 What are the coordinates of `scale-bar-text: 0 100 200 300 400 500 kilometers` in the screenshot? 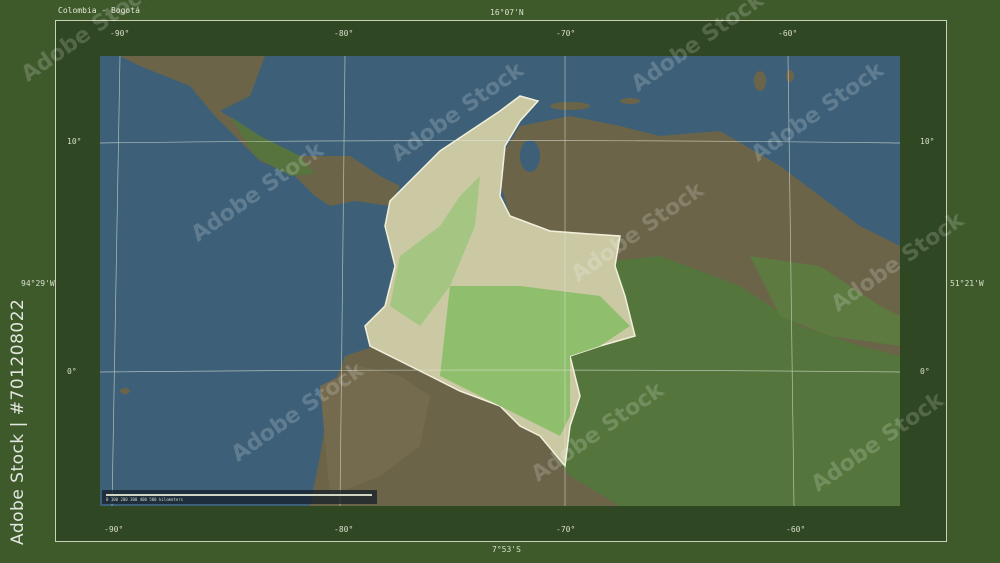 It's located at (145, 499).